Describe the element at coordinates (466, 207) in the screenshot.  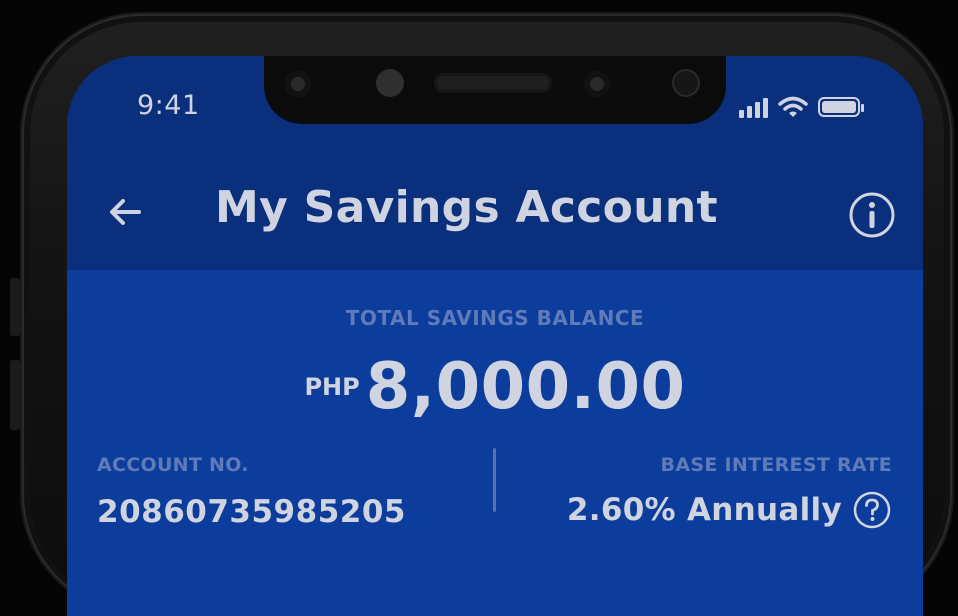
I see `page-title: My Savings Account` at that location.